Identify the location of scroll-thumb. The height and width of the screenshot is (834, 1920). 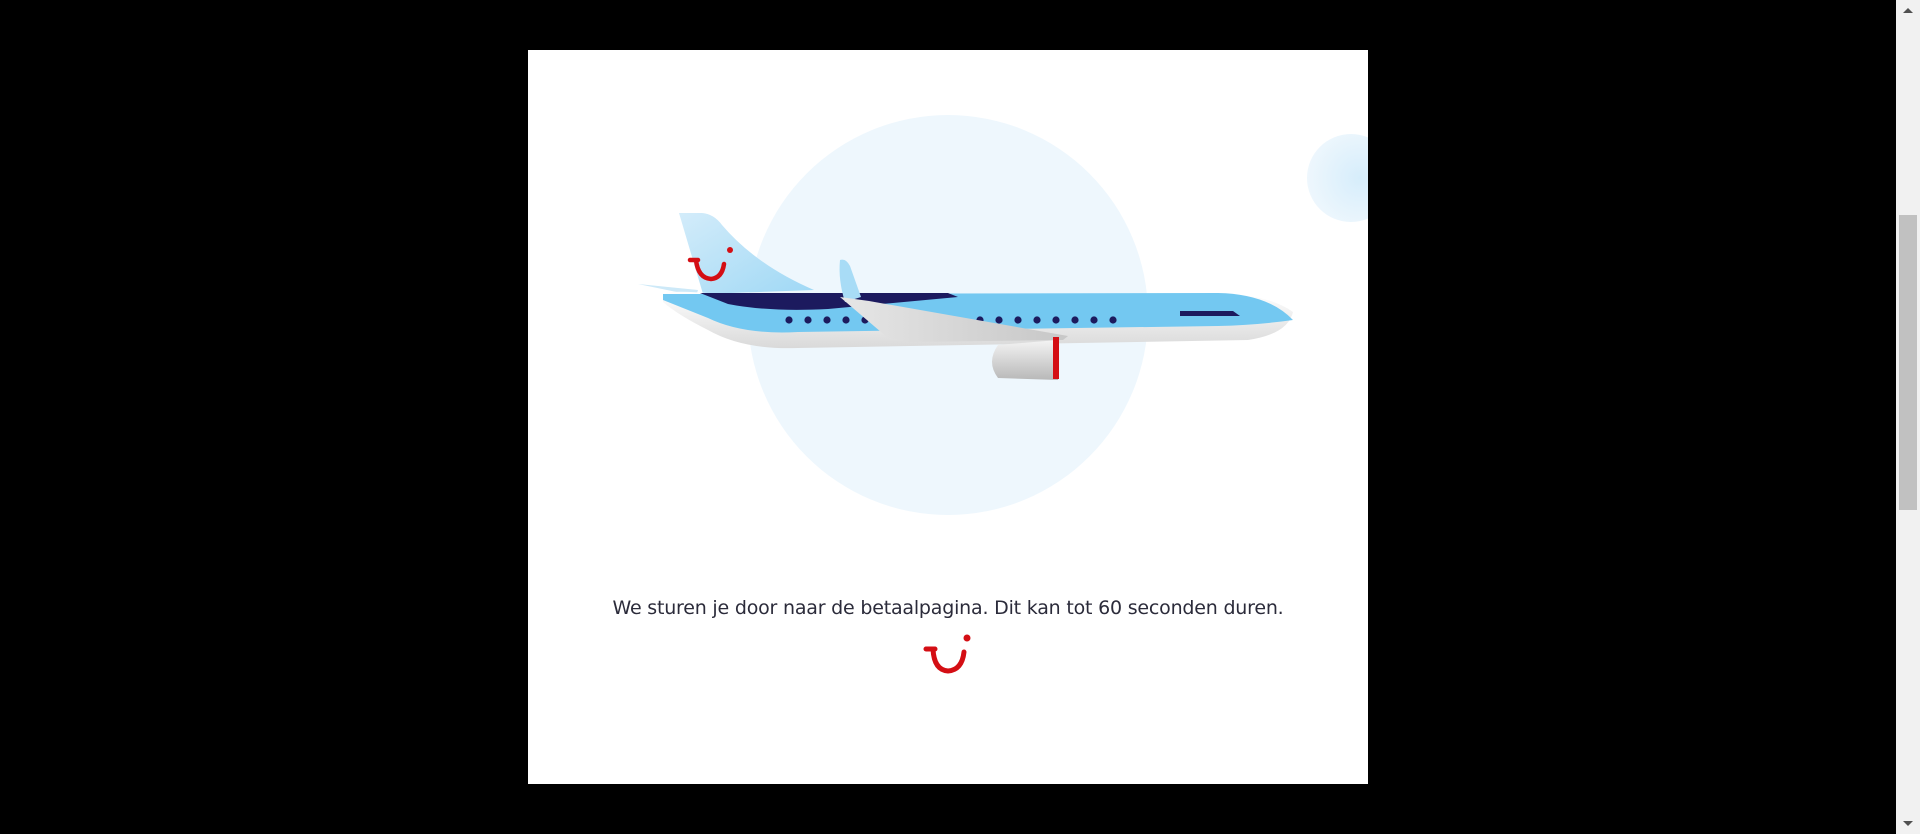
(1908, 362).